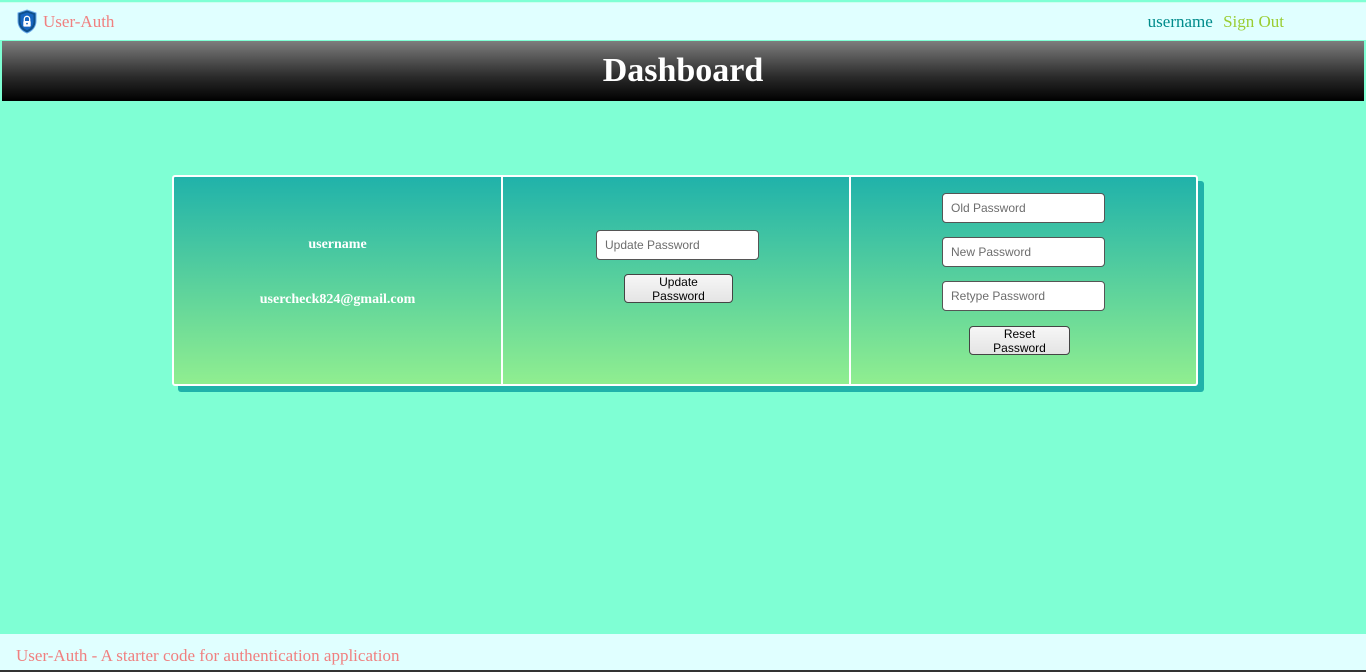 The width and height of the screenshot is (1366, 672). Describe the element at coordinates (1023, 296) in the screenshot. I see `retype-password-input` at that location.